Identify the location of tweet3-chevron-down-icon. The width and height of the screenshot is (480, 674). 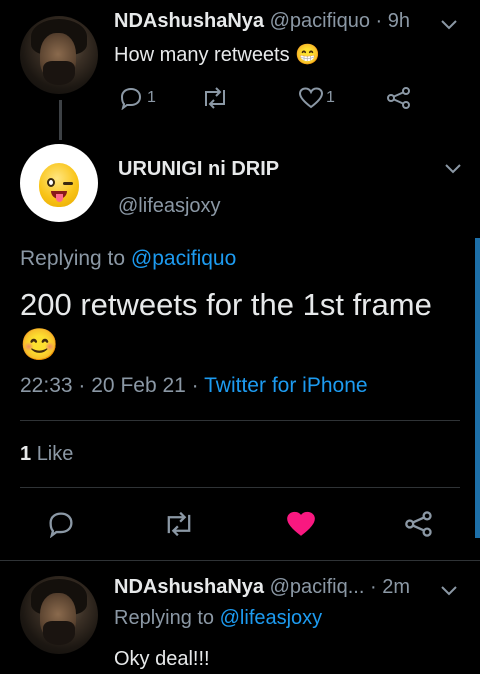
(449, 593).